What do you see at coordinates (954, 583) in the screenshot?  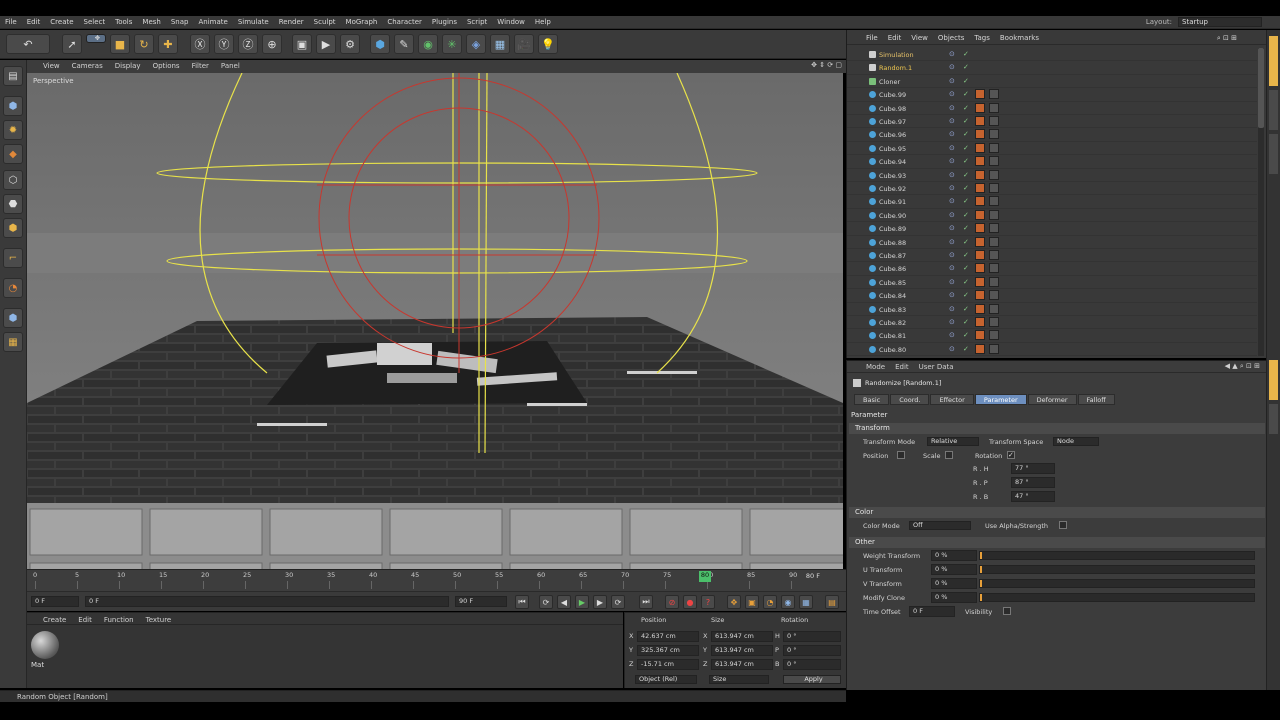 I see `v-transform-field: 0 %` at bounding box center [954, 583].